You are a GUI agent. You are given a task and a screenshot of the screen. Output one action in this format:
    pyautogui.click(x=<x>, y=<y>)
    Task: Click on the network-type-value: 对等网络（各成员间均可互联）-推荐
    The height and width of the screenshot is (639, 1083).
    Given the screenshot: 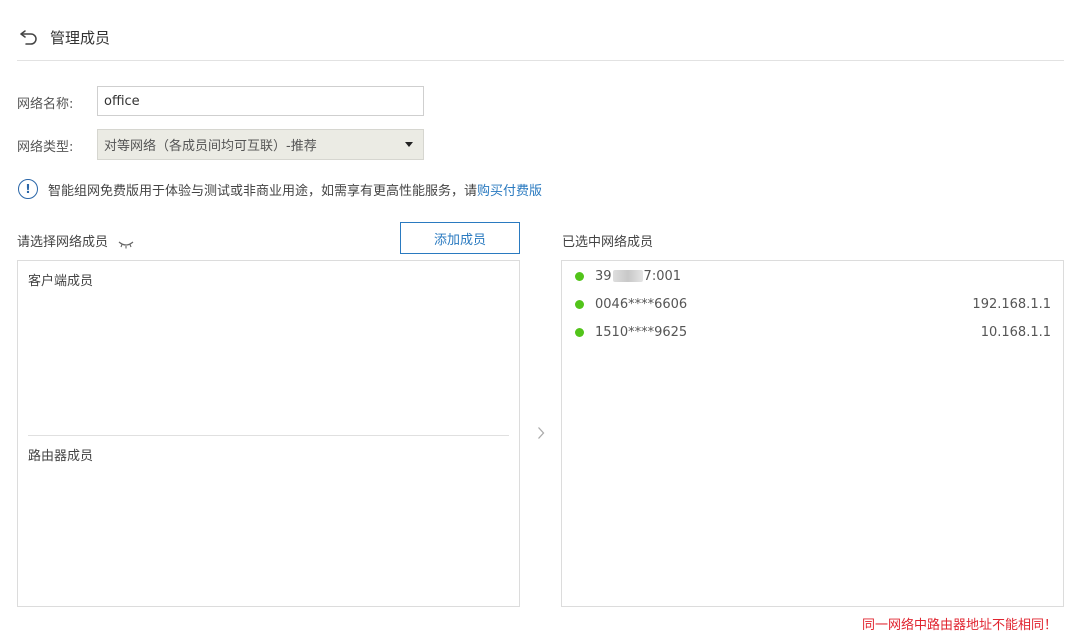 What is the action you would take?
    pyautogui.click(x=210, y=146)
    